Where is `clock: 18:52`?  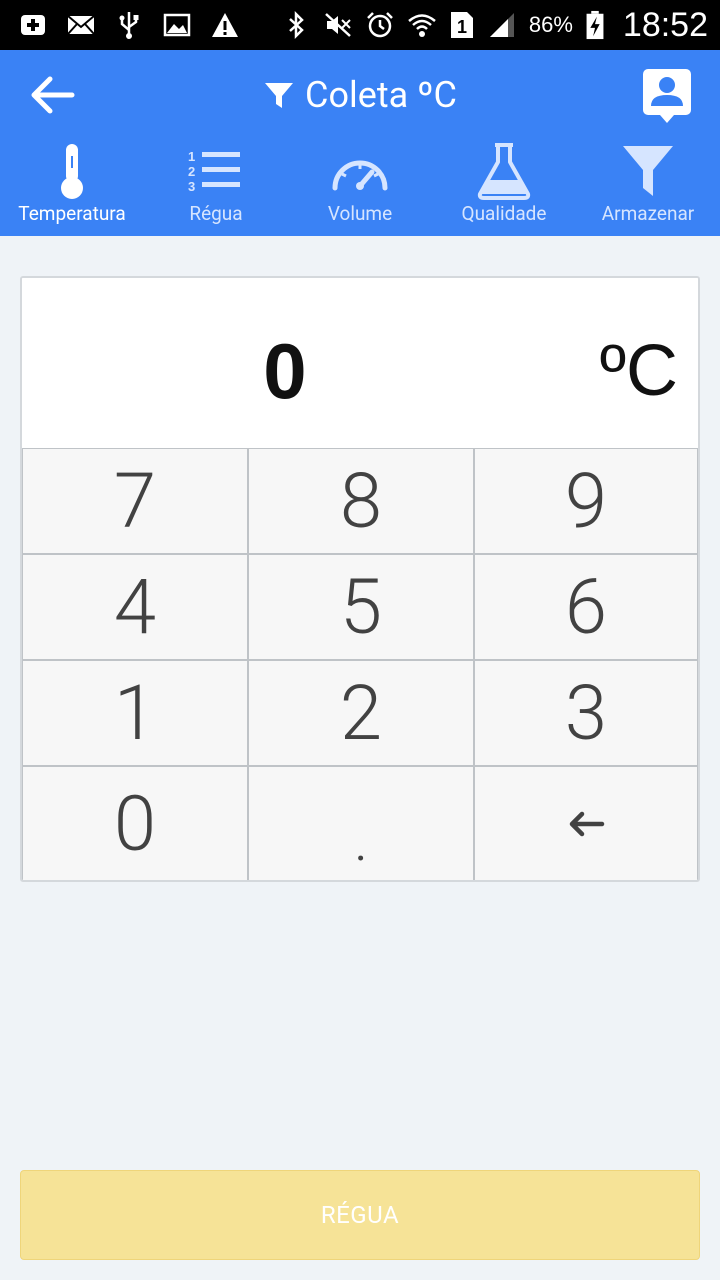 clock: 18:52 is located at coordinates (665, 24).